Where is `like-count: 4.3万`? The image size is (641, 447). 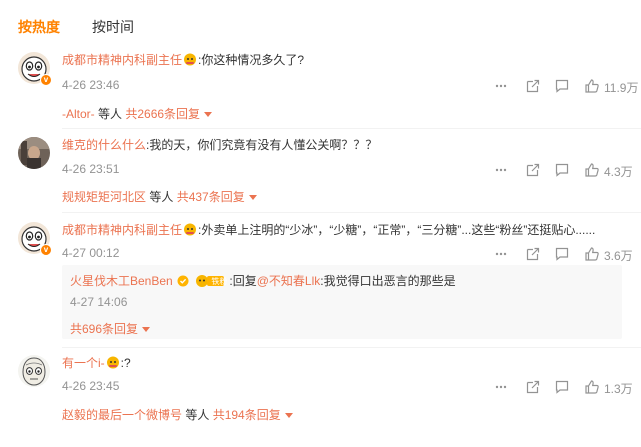 like-count: 4.3万 is located at coordinates (618, 172).